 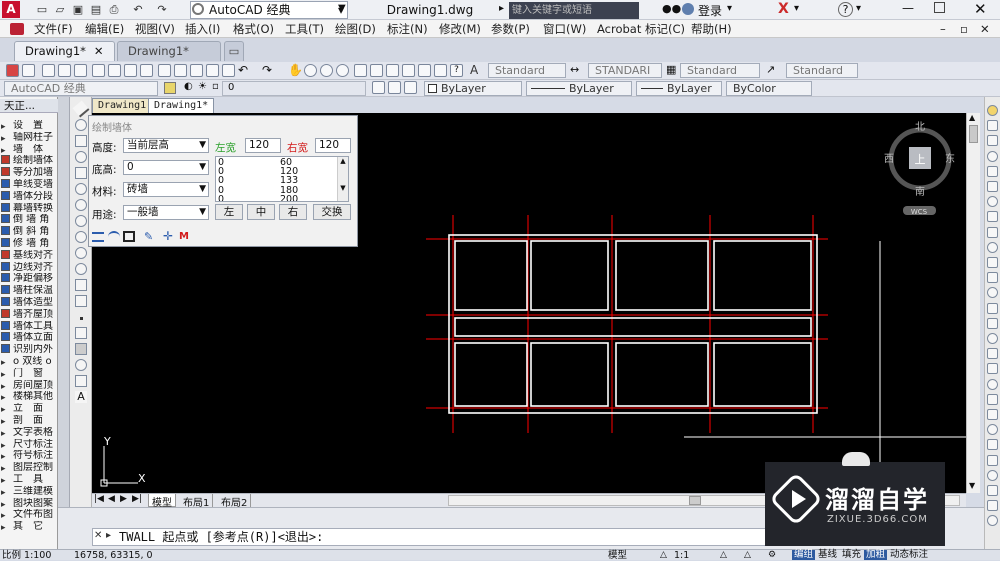 I want to click on extend-icon, so click(x=992, y=262).